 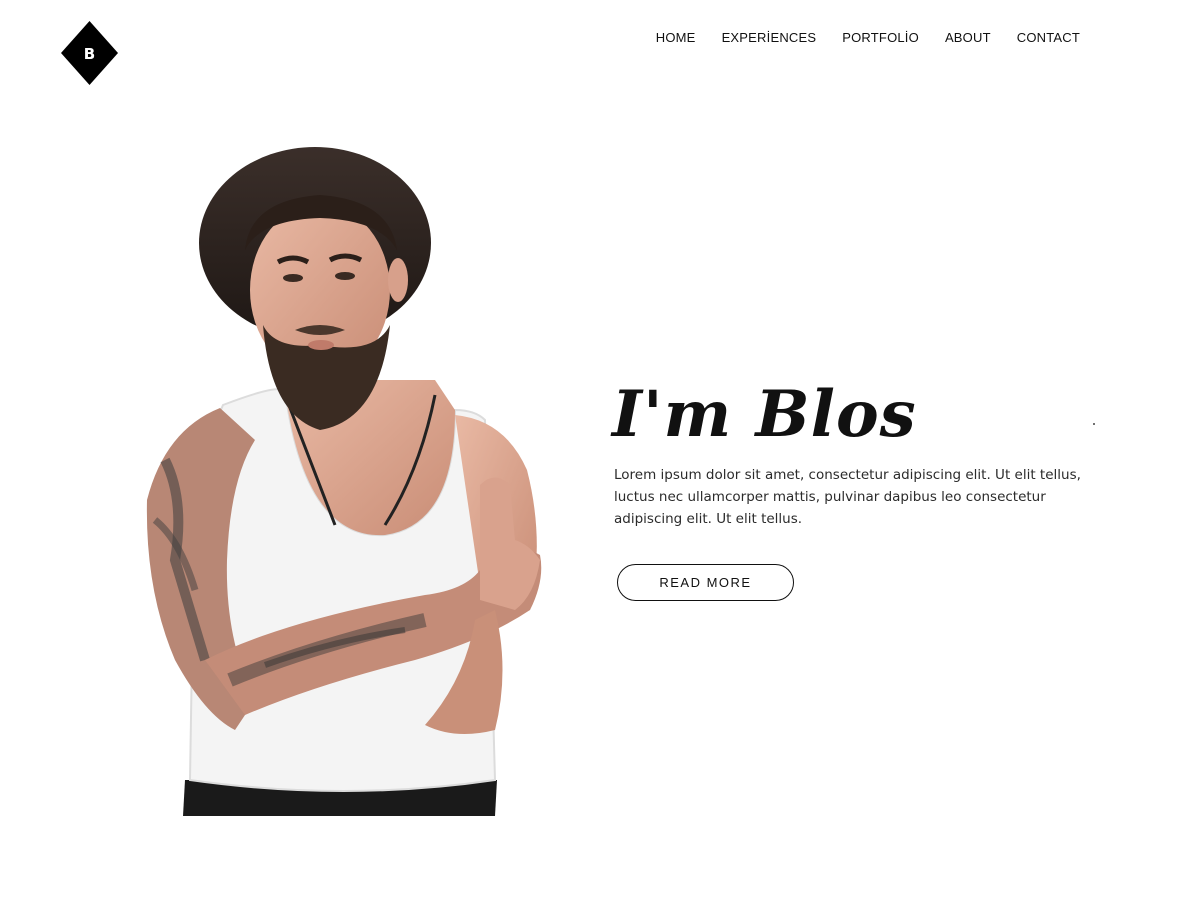 I want to click on logo: B, so click(x=89, y=53).